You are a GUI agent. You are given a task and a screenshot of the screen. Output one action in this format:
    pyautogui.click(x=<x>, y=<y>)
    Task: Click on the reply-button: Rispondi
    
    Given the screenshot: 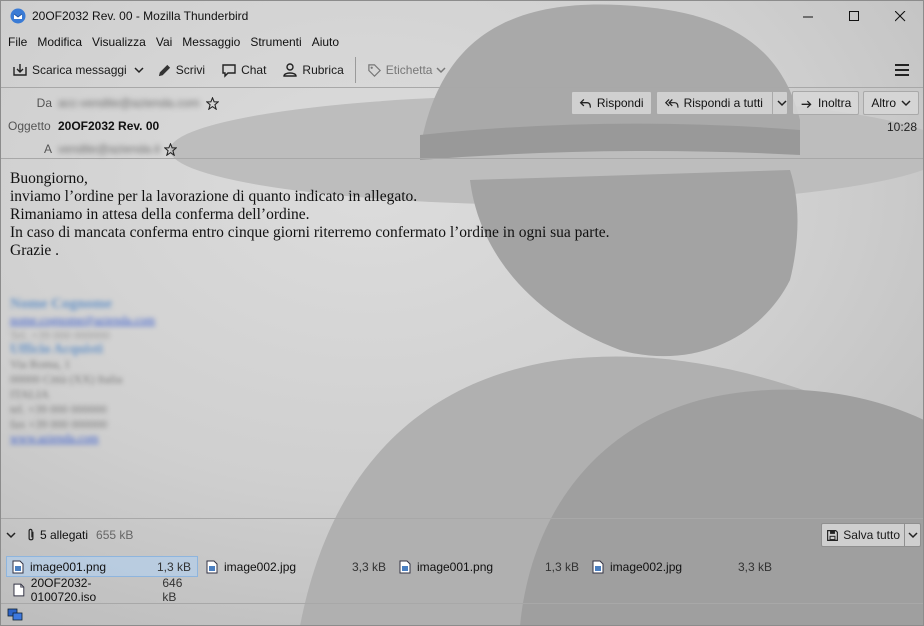 What is the action you would take?
    pyautogui.click(x=611, y=103)
    